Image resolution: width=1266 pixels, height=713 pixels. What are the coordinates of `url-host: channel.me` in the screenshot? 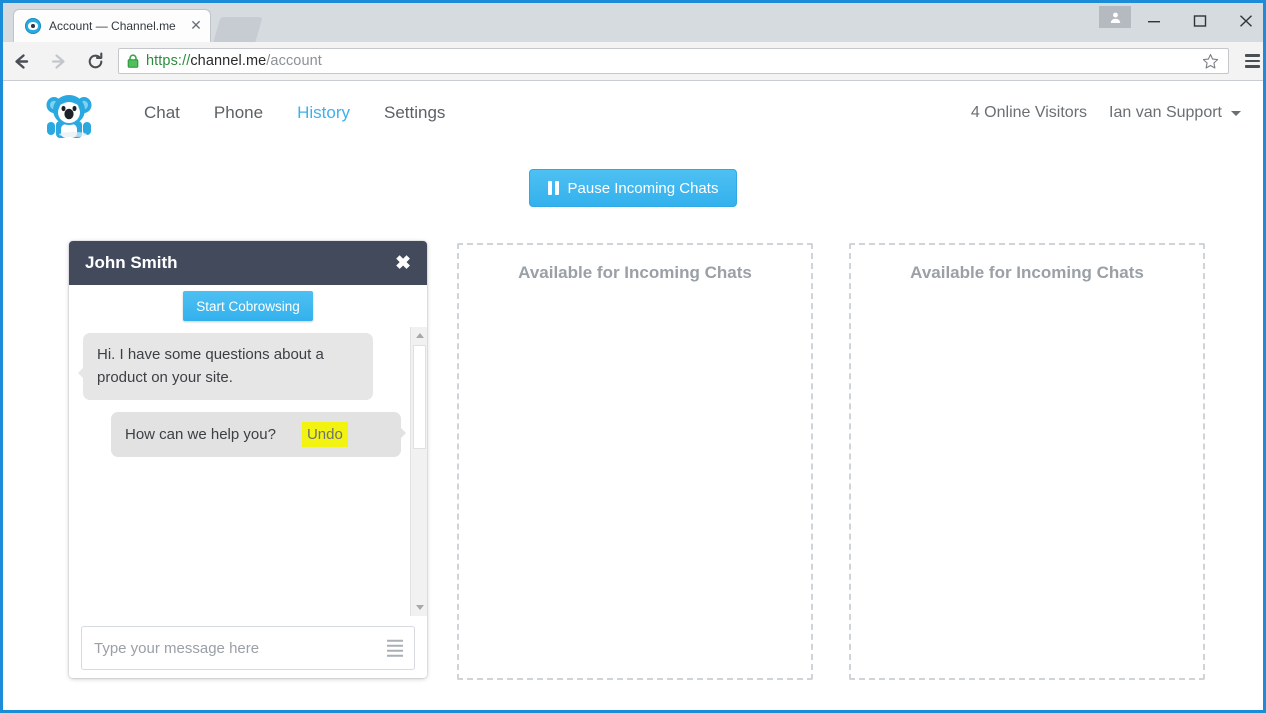 It's located at (228, 61).